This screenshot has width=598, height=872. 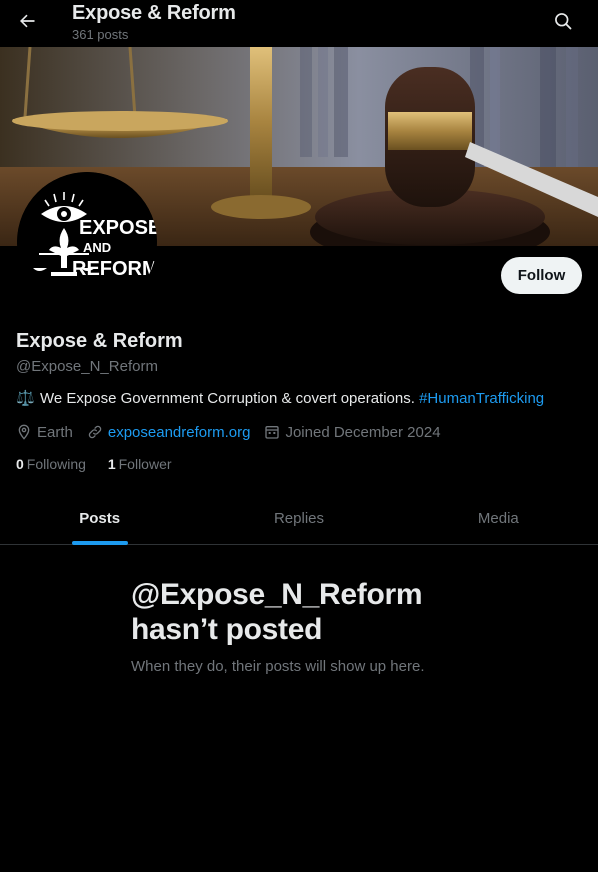 What do you see at coordinates (272, 432) in the screenshot?
I see `calendar-icon` at bounding box center [272, 432].